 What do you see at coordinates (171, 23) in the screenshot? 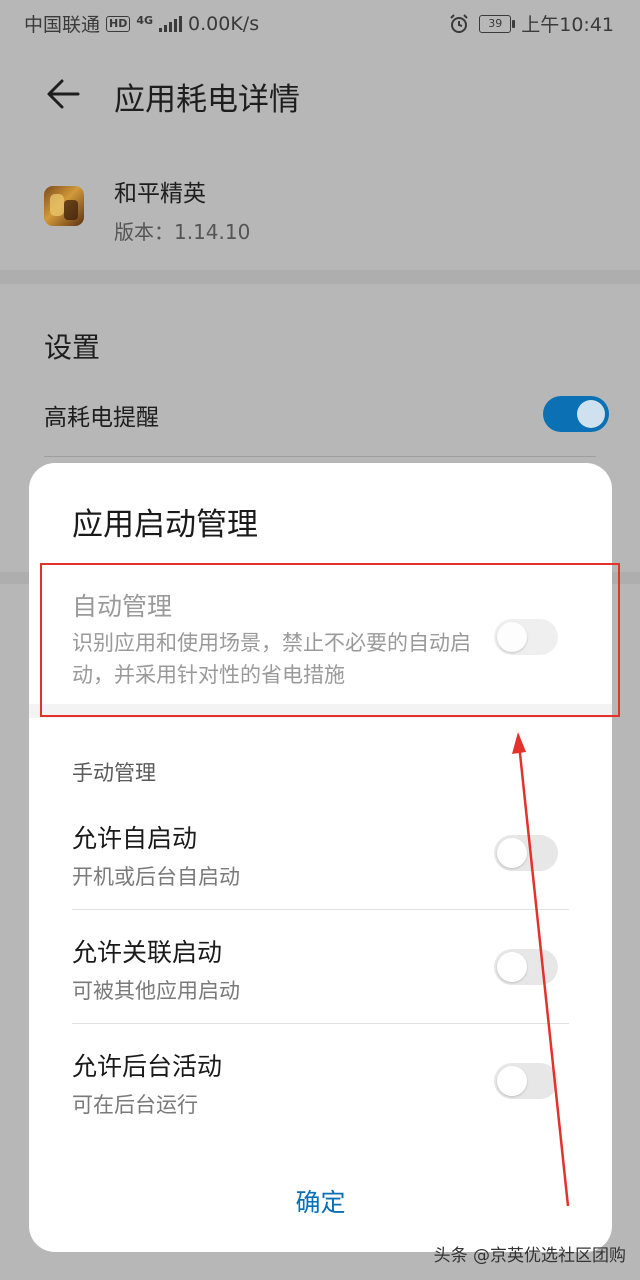
I see `signal-icon` at bounding box center [171, 23].